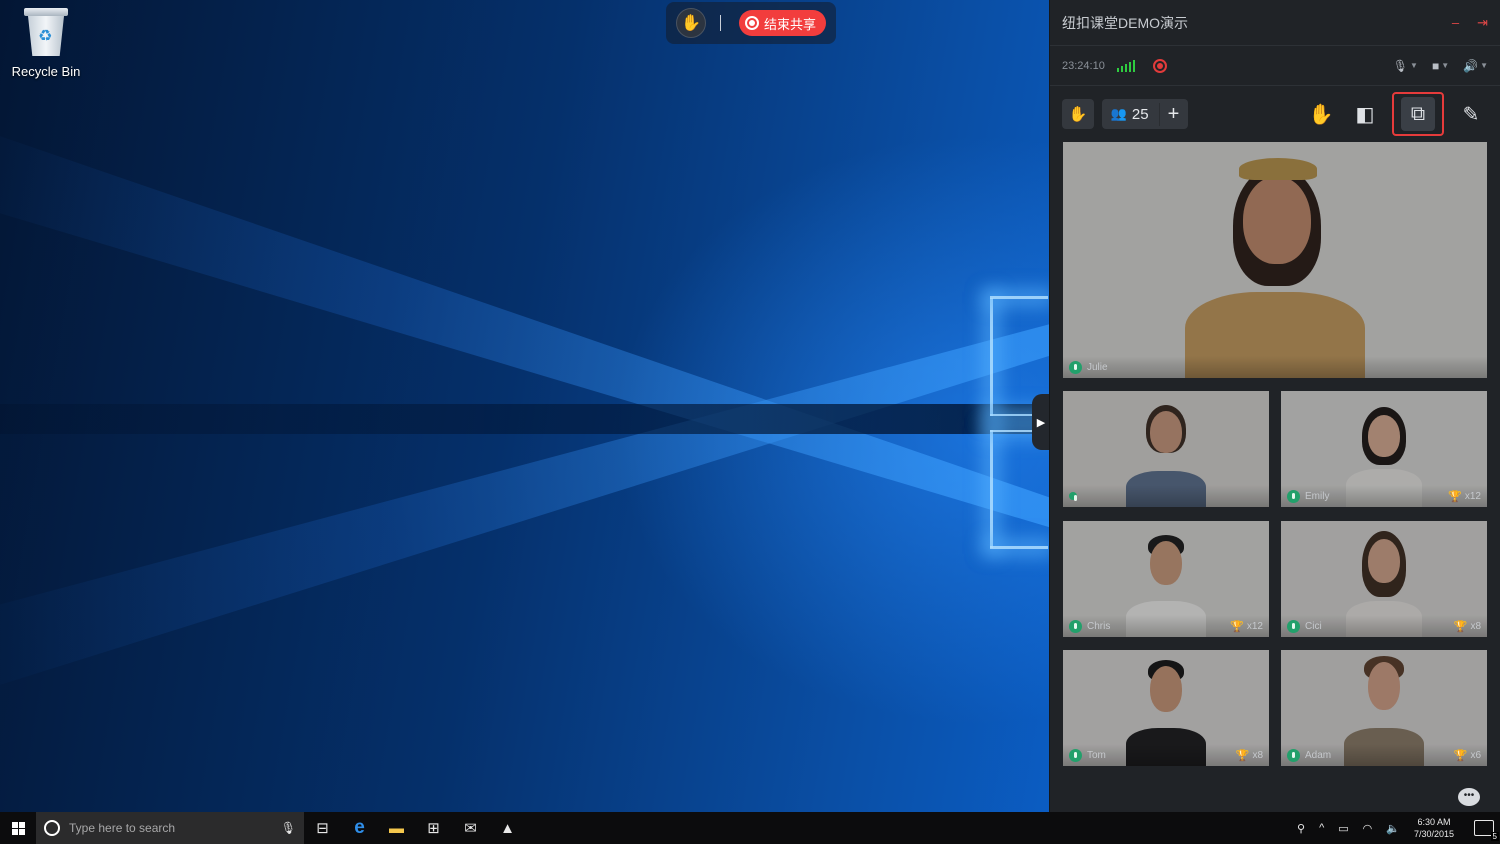  Describe the element at coordinates (1166, 626) in the screenshot. I see `tile-namebar: Chris 🏆 x12` at that location.